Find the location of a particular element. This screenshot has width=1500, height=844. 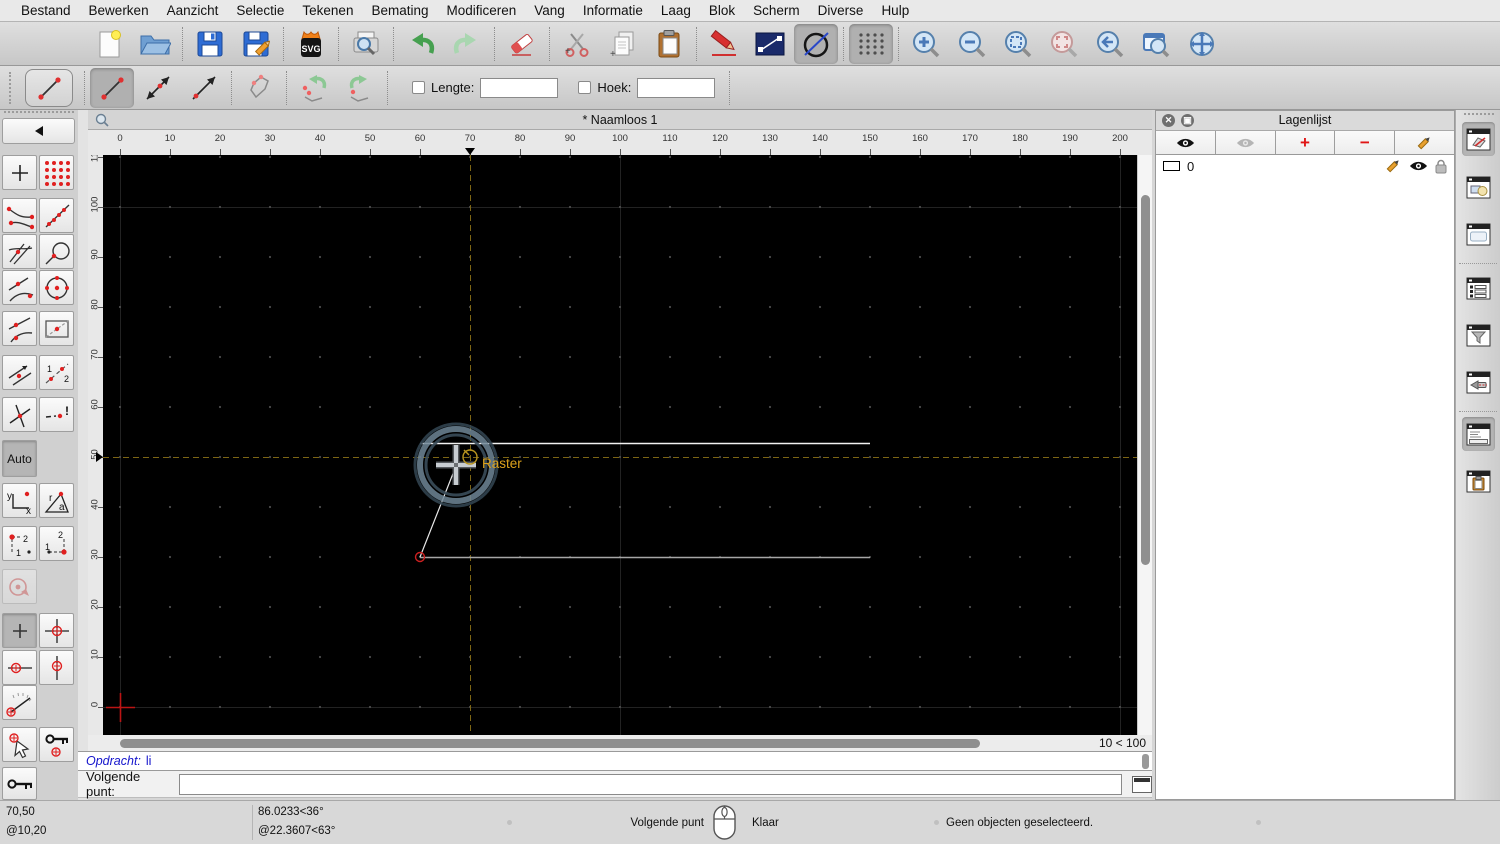

horizontal-scrollbar-thumb is located at coordinates (550, 743).